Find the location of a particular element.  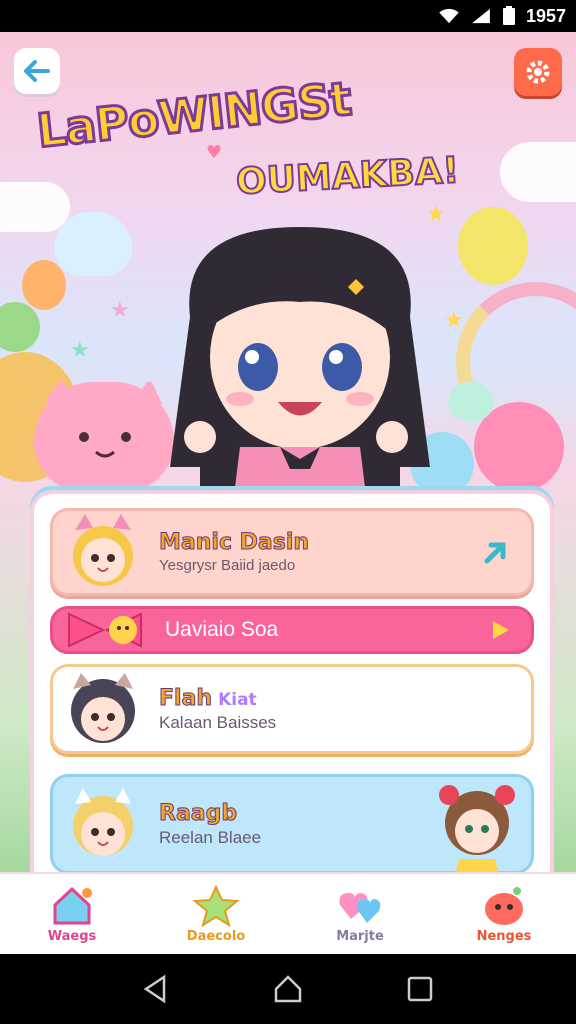

house-icon is located at coordinates (72, 905).